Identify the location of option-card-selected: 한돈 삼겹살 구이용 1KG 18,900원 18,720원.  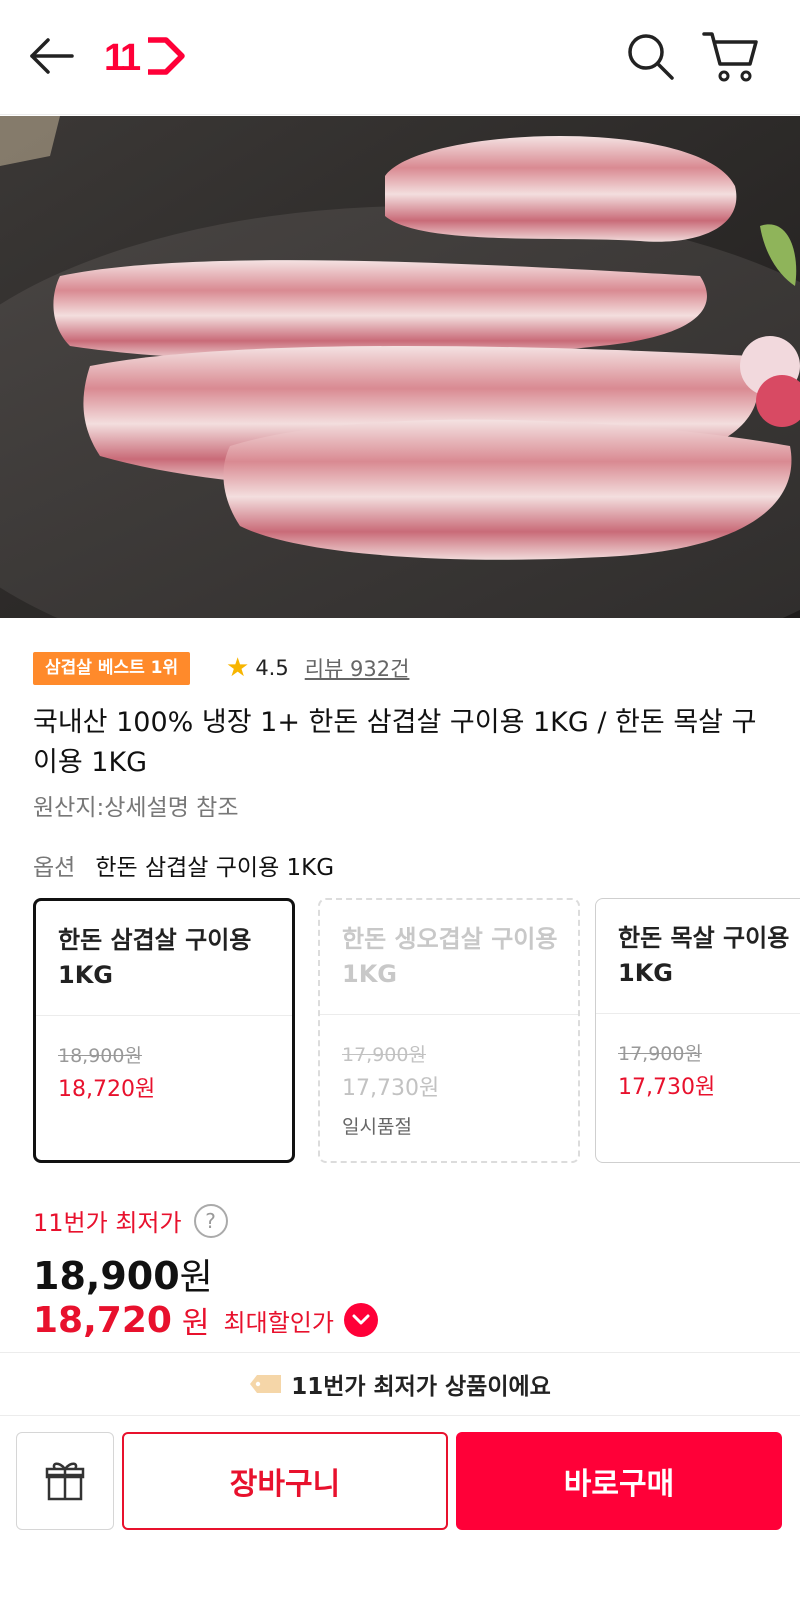
(164, 1030).